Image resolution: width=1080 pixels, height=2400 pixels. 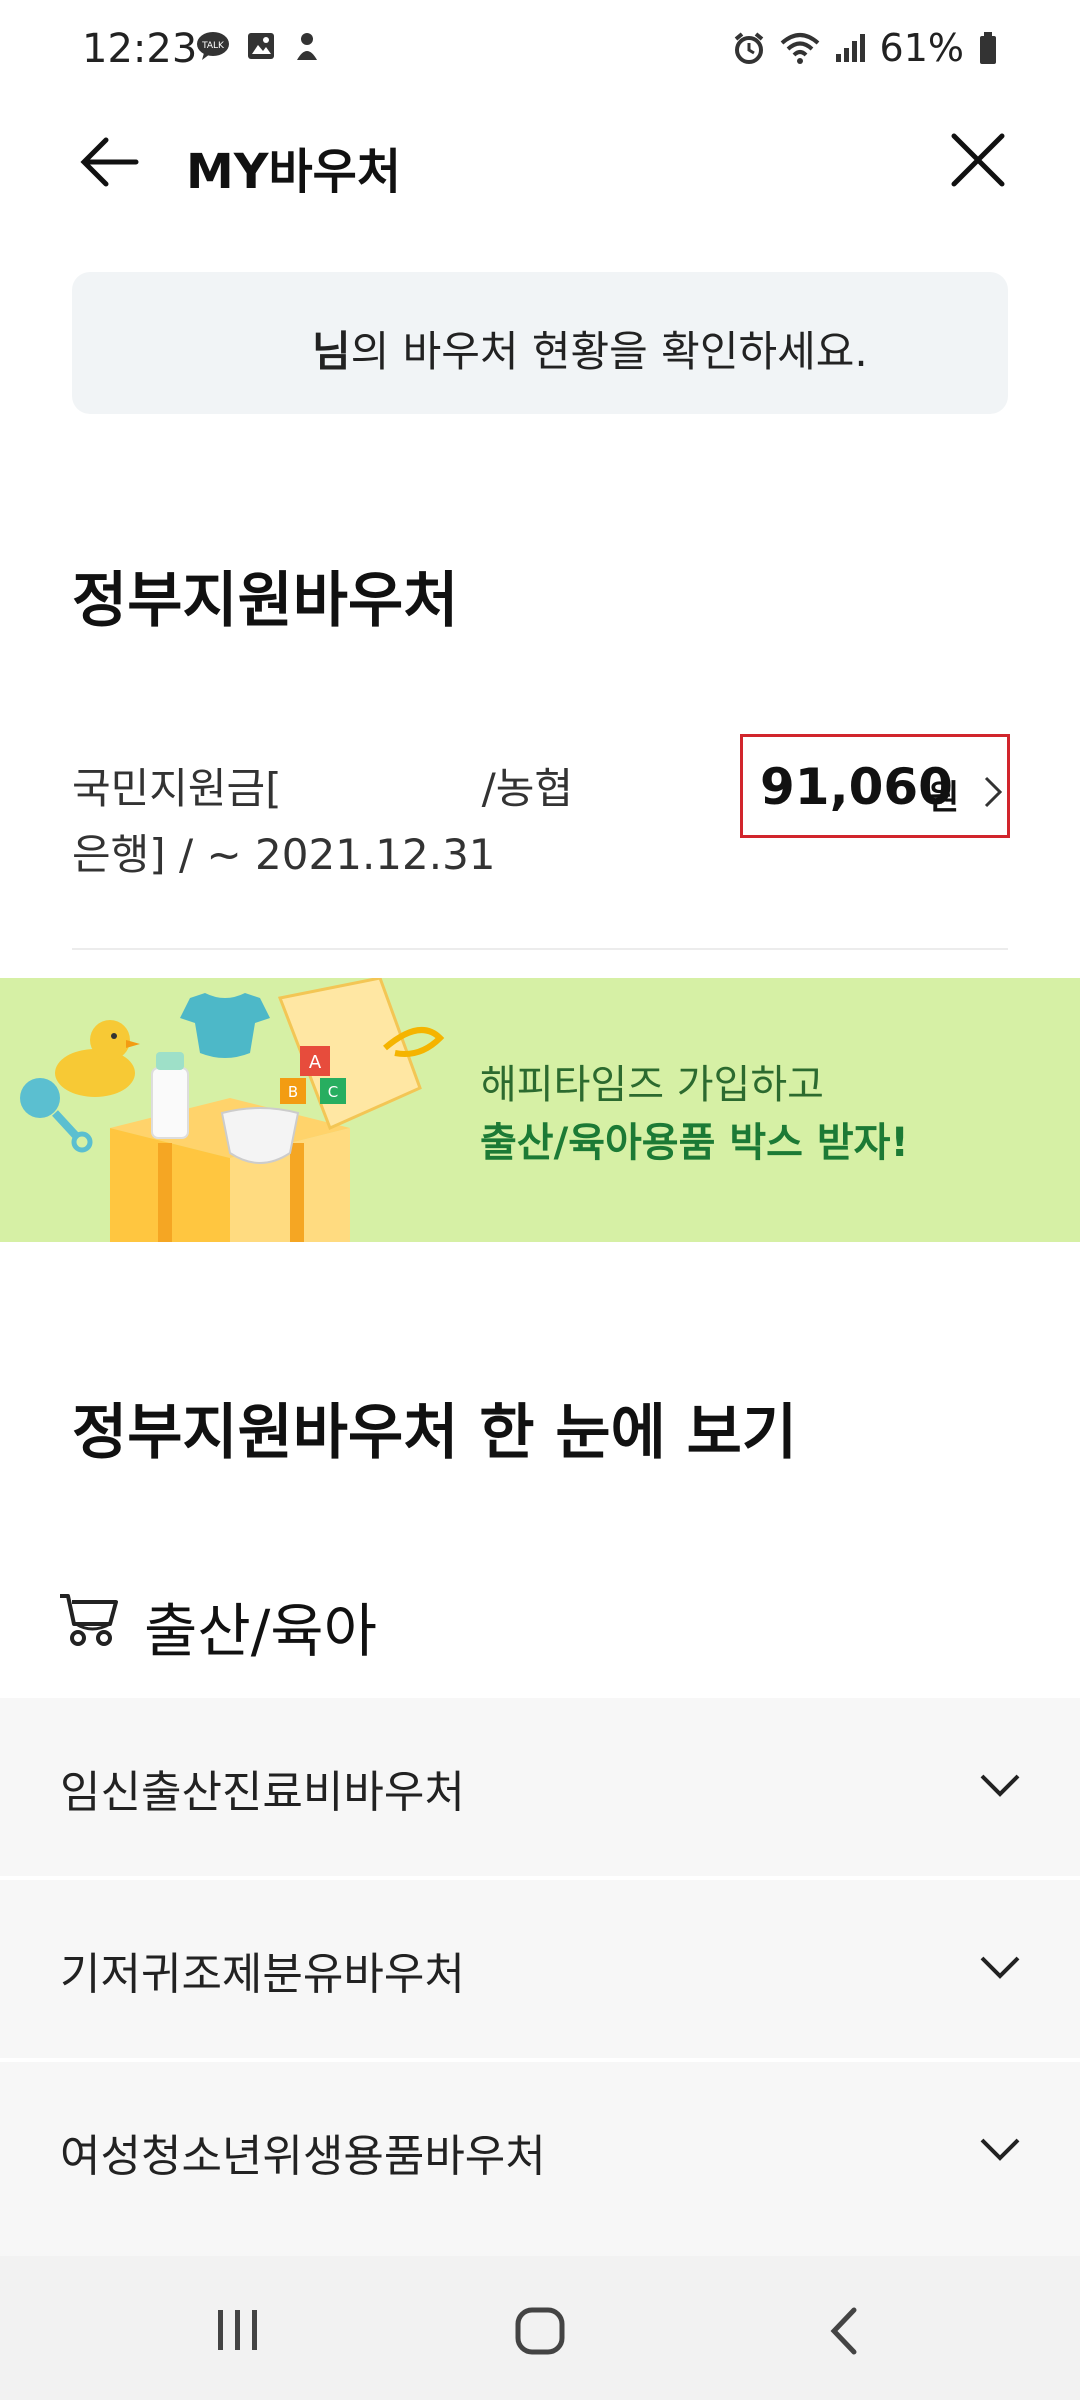 I want to click on svg-text: A, so click(x=315, y=1062).